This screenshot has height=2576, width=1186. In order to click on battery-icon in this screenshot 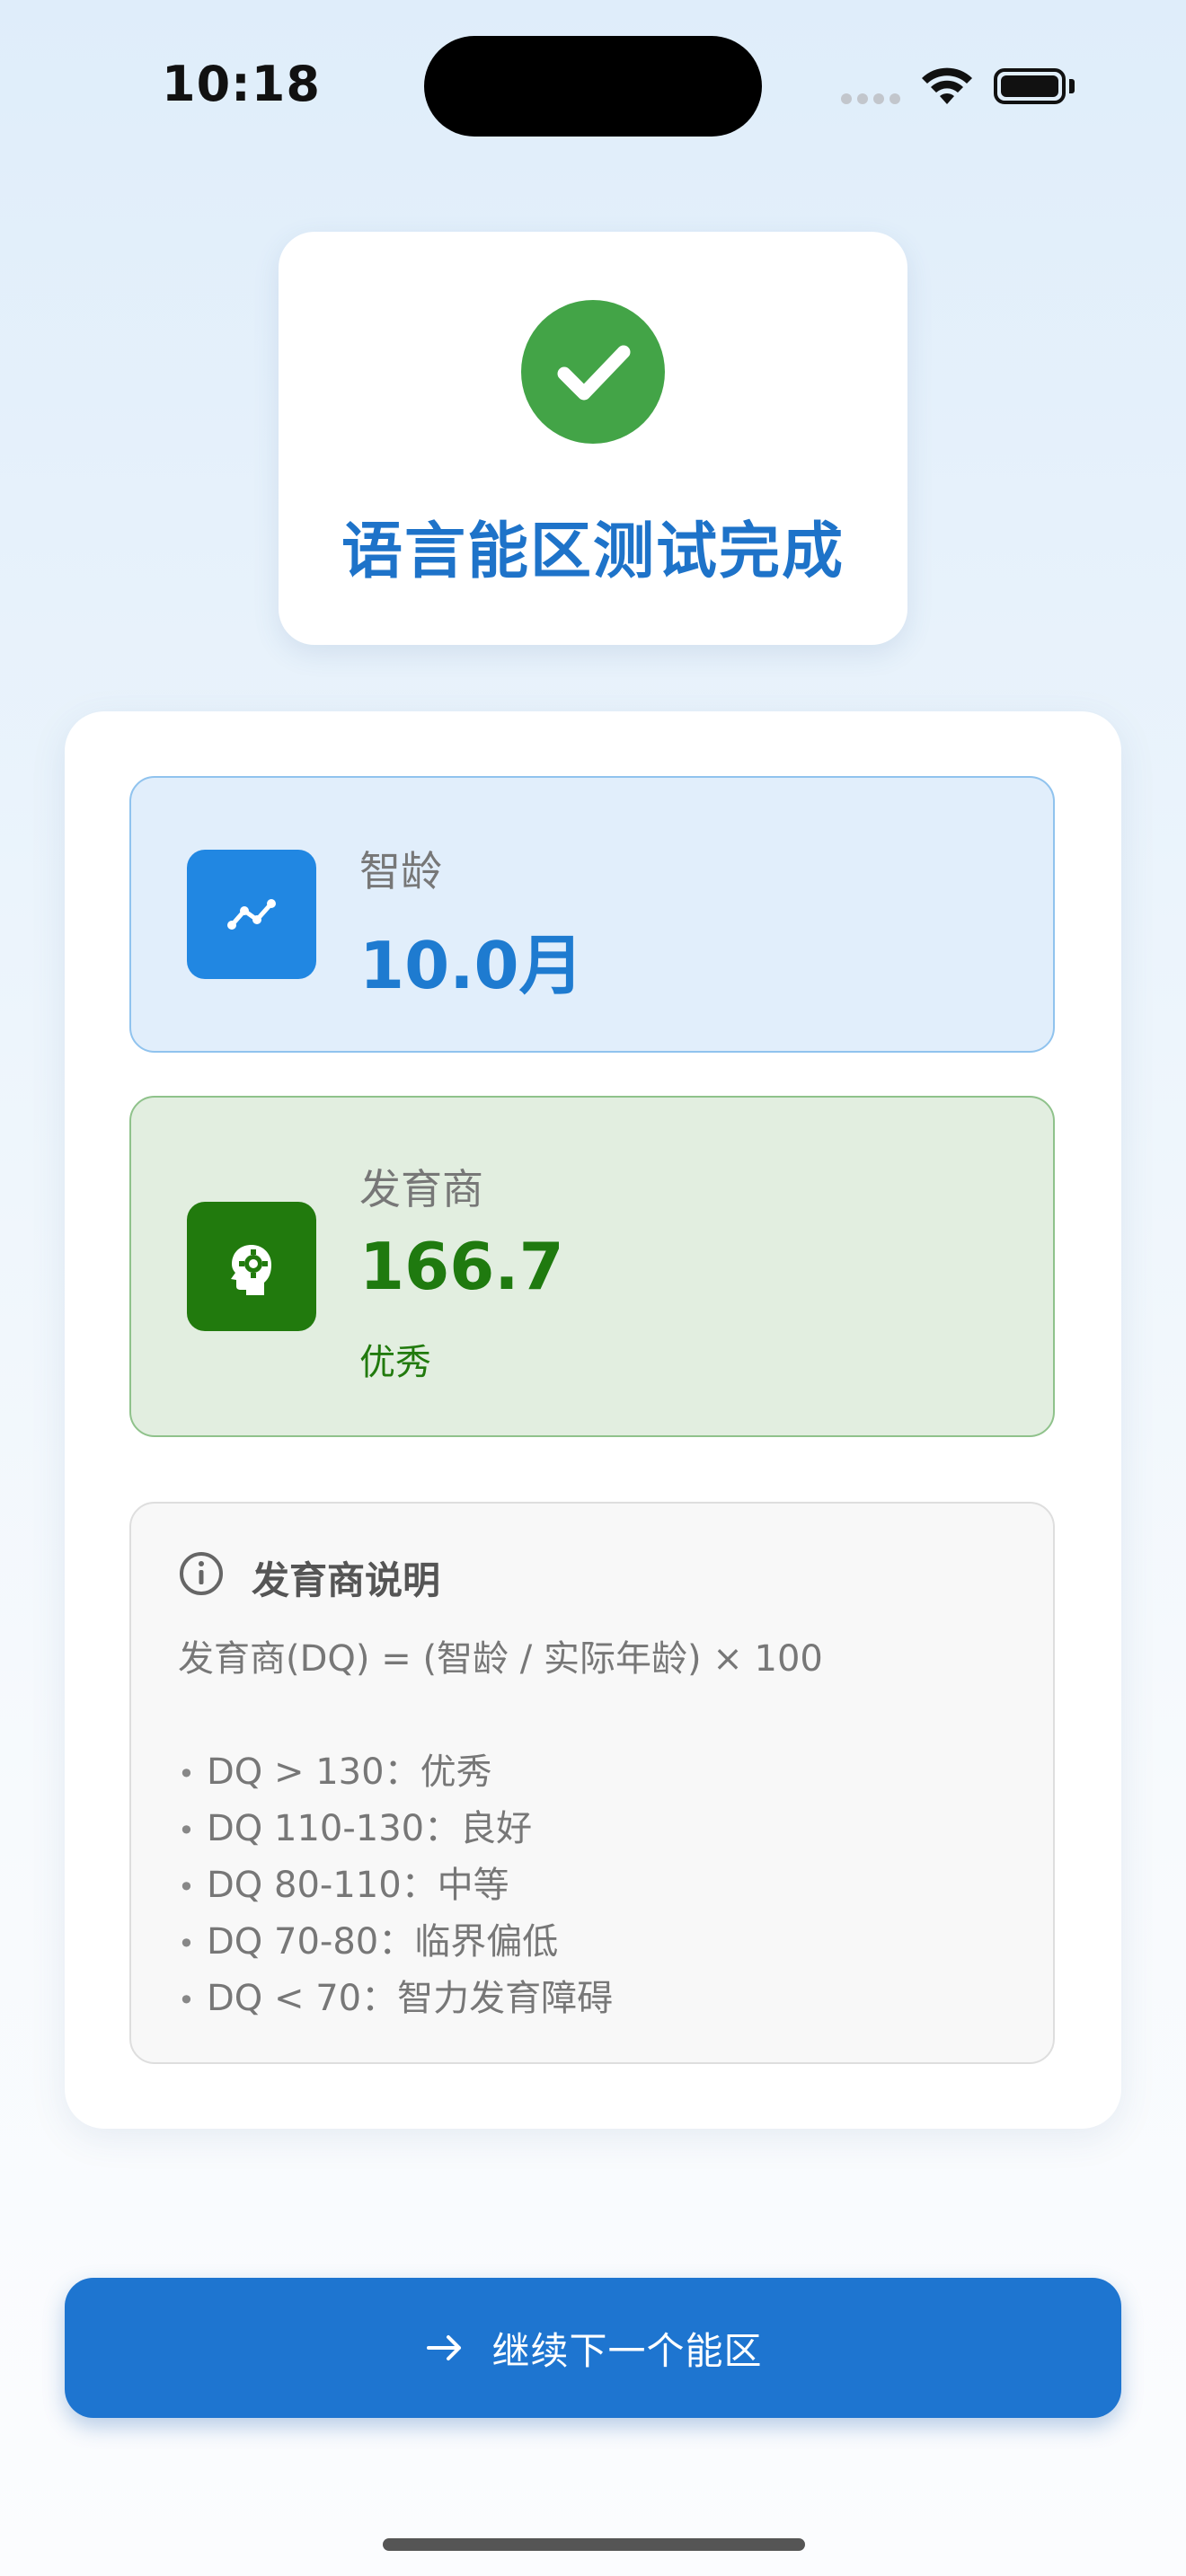, I will do `click(1030, 86)`.